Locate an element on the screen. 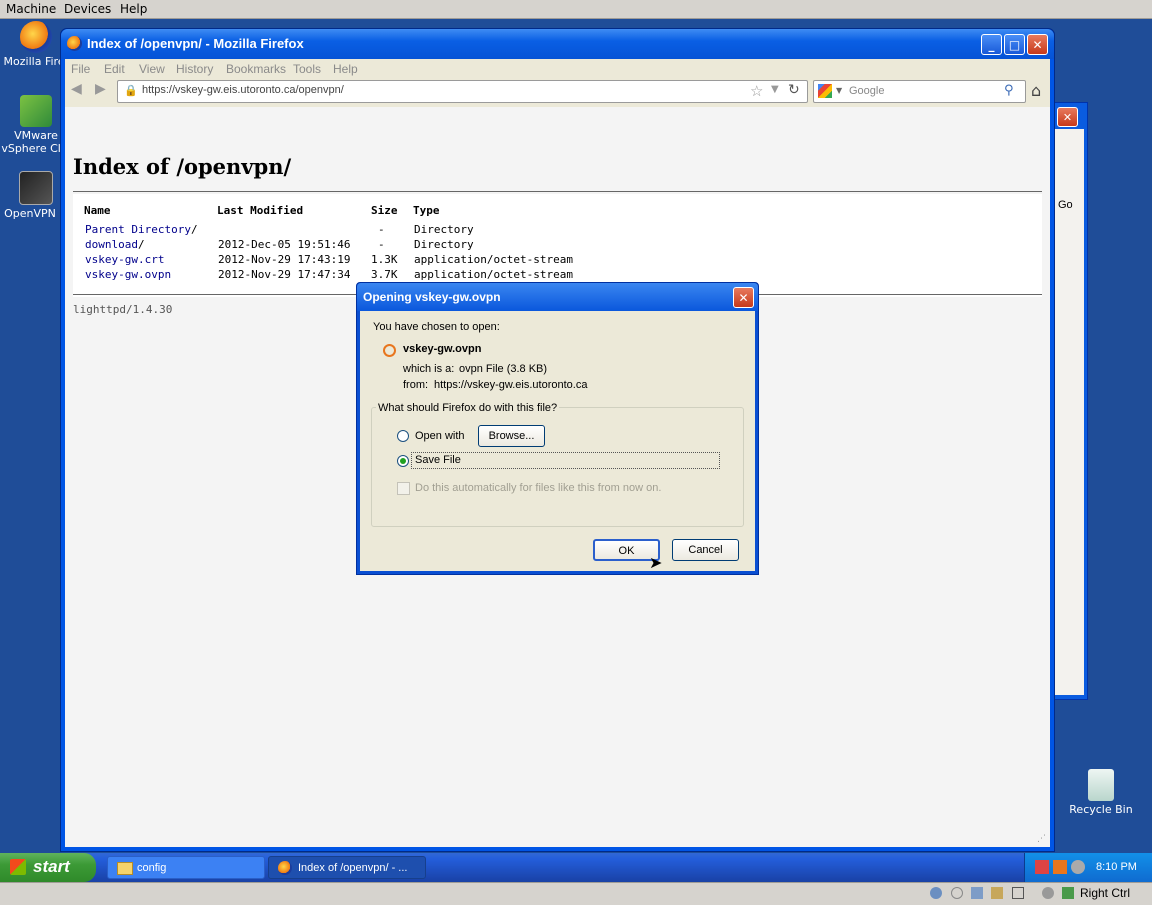 The height and width of the screenshot is (905, 1152). update-icon is located at coordinates (1060, 867).